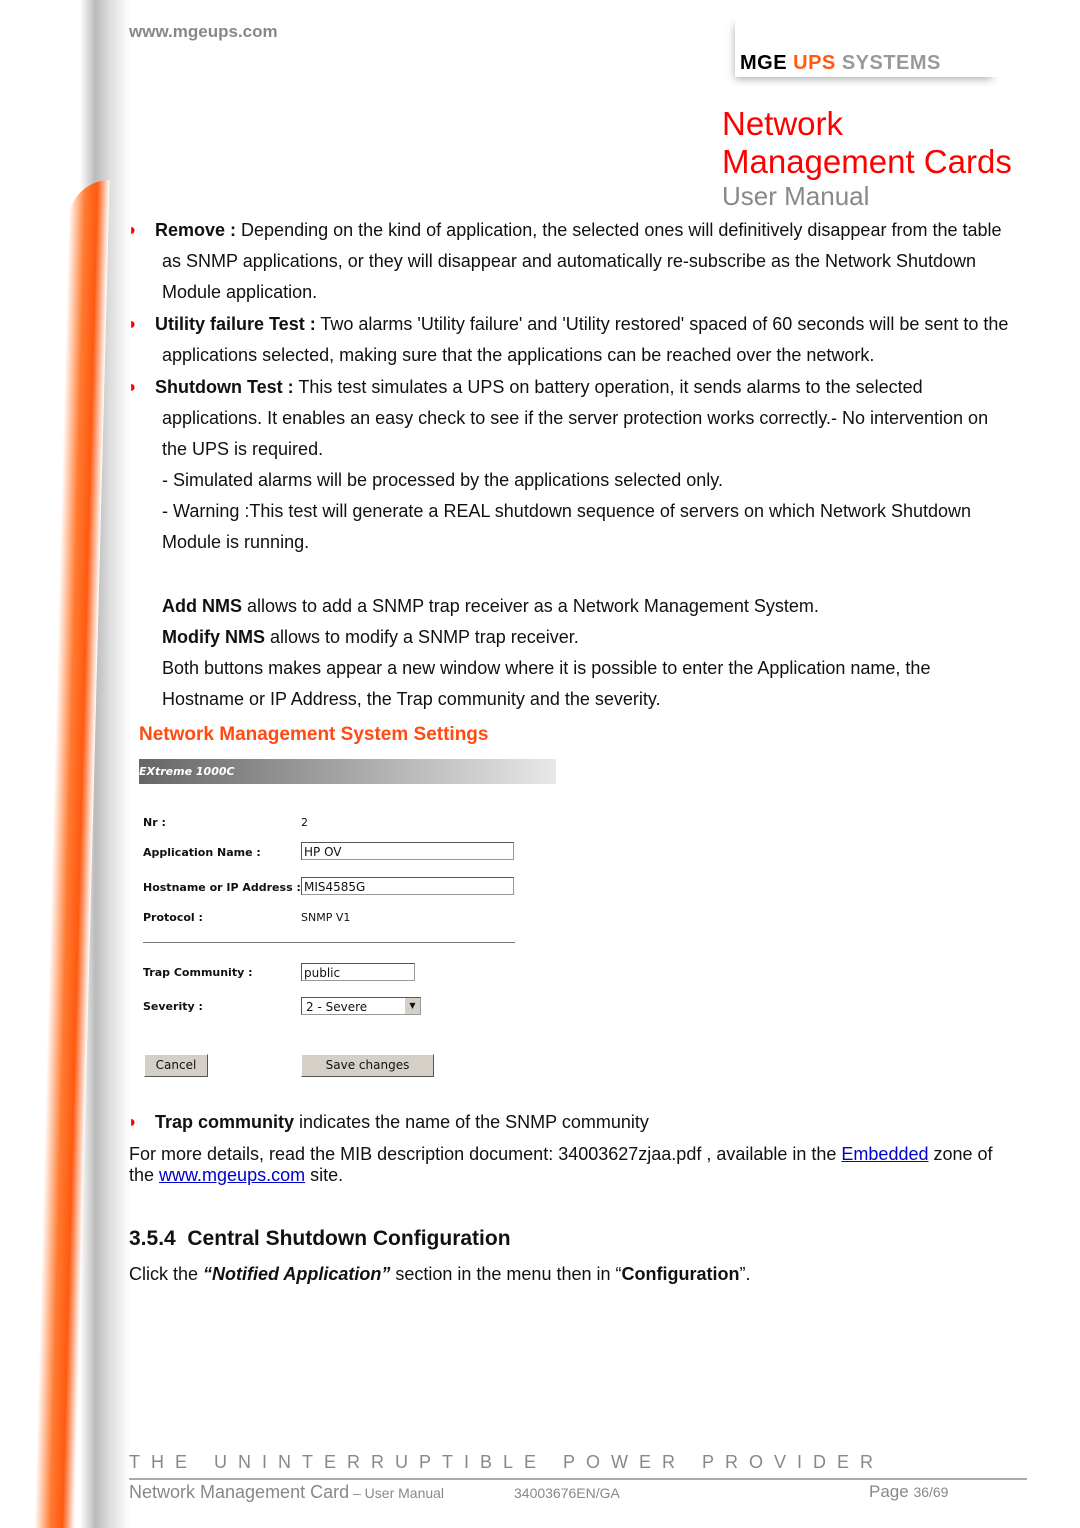  What do you see at coordinates (367, 1065) in the screenshot?
I see `save-changes-button: Save changes` at bounding box center [367, 1065].